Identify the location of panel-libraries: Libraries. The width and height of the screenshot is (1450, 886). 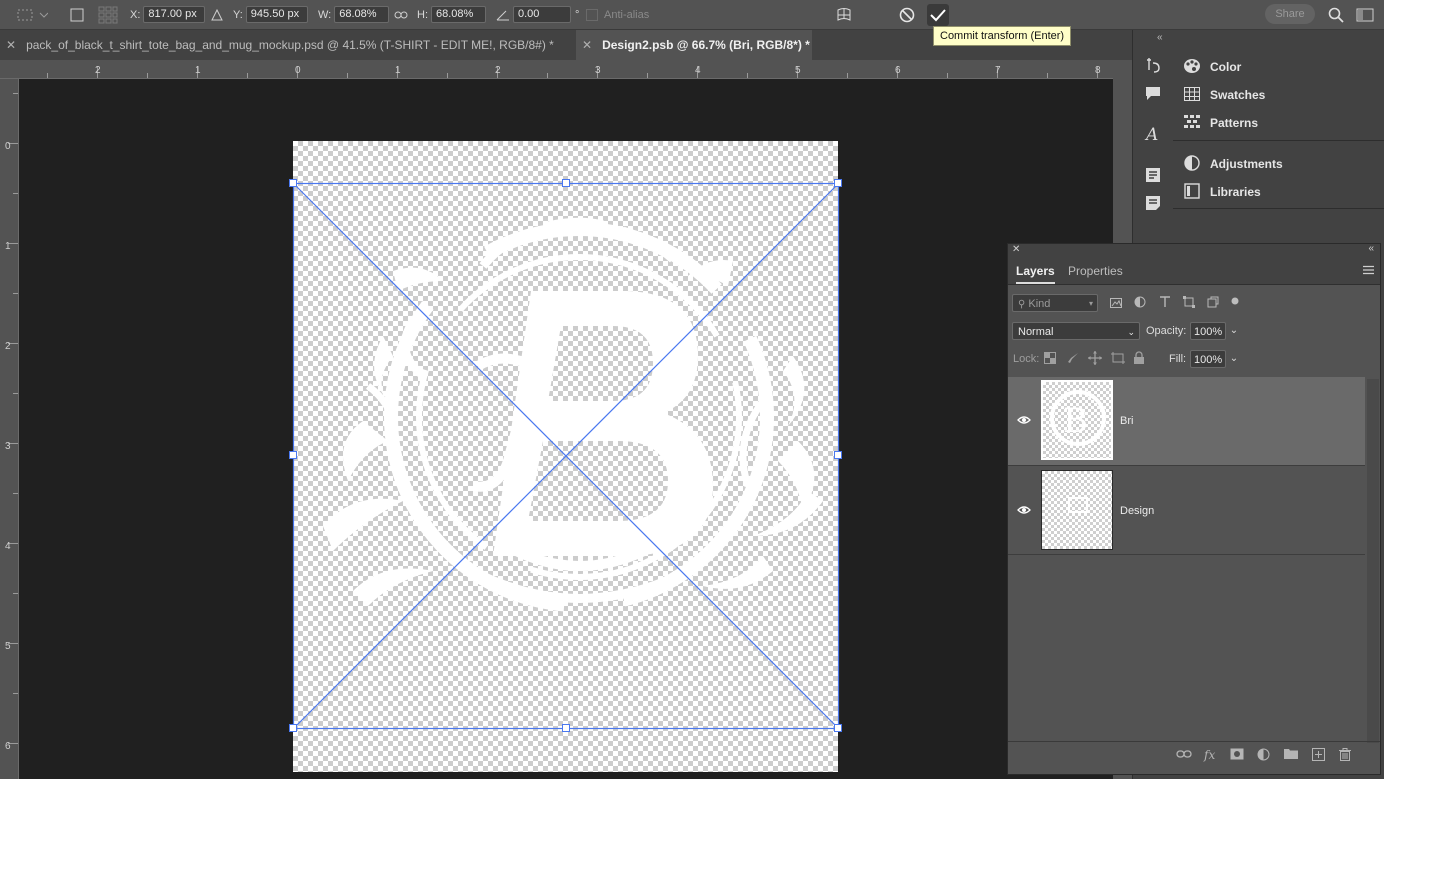
(1222, 192).